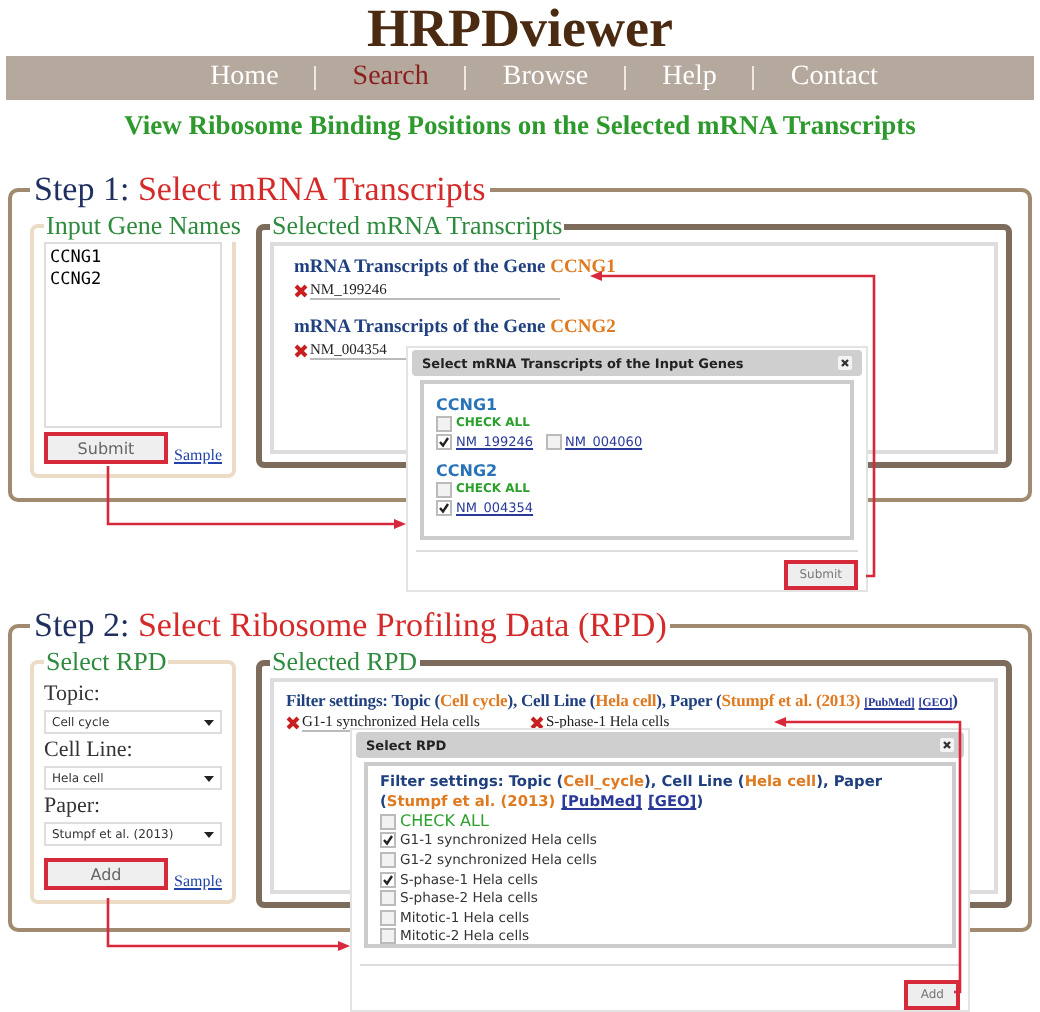 The height and width of the screenshot is (1012, 1040). What do you see at coordinates (106, 874) in the screenshot?
I see `add-button: Add` at bounding box center [106, 874].